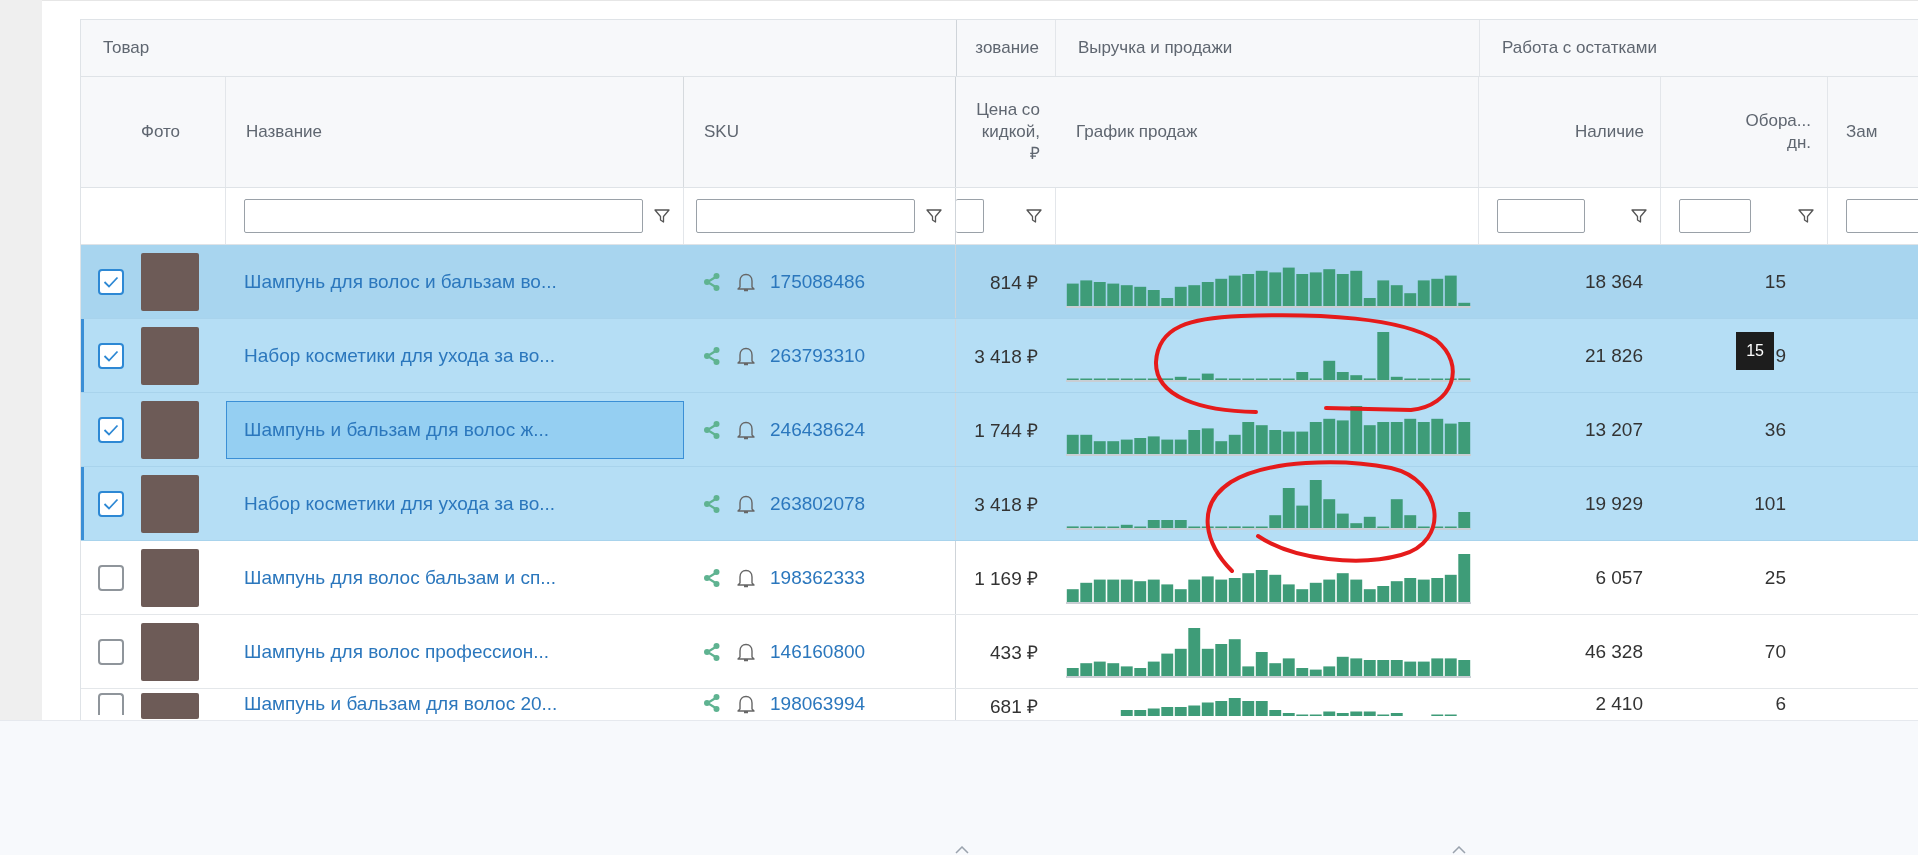  Describe the element at coordinates (284, 132) in the screenshot. I see `column-header: Название` at that location.